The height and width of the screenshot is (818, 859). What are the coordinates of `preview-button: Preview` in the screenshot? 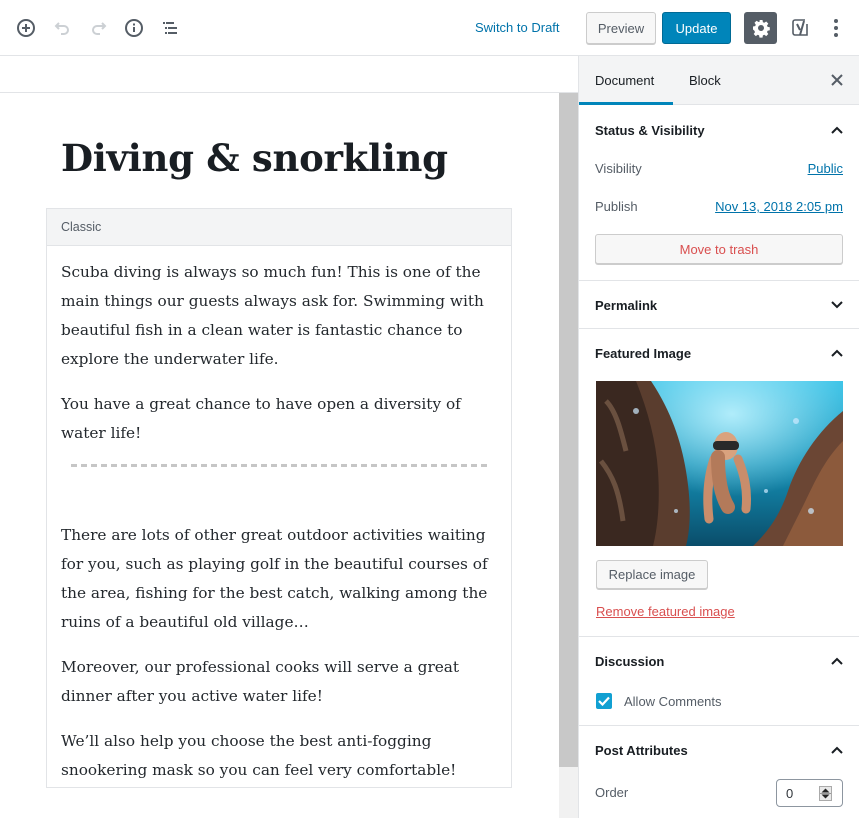 It's located at (621, 28).